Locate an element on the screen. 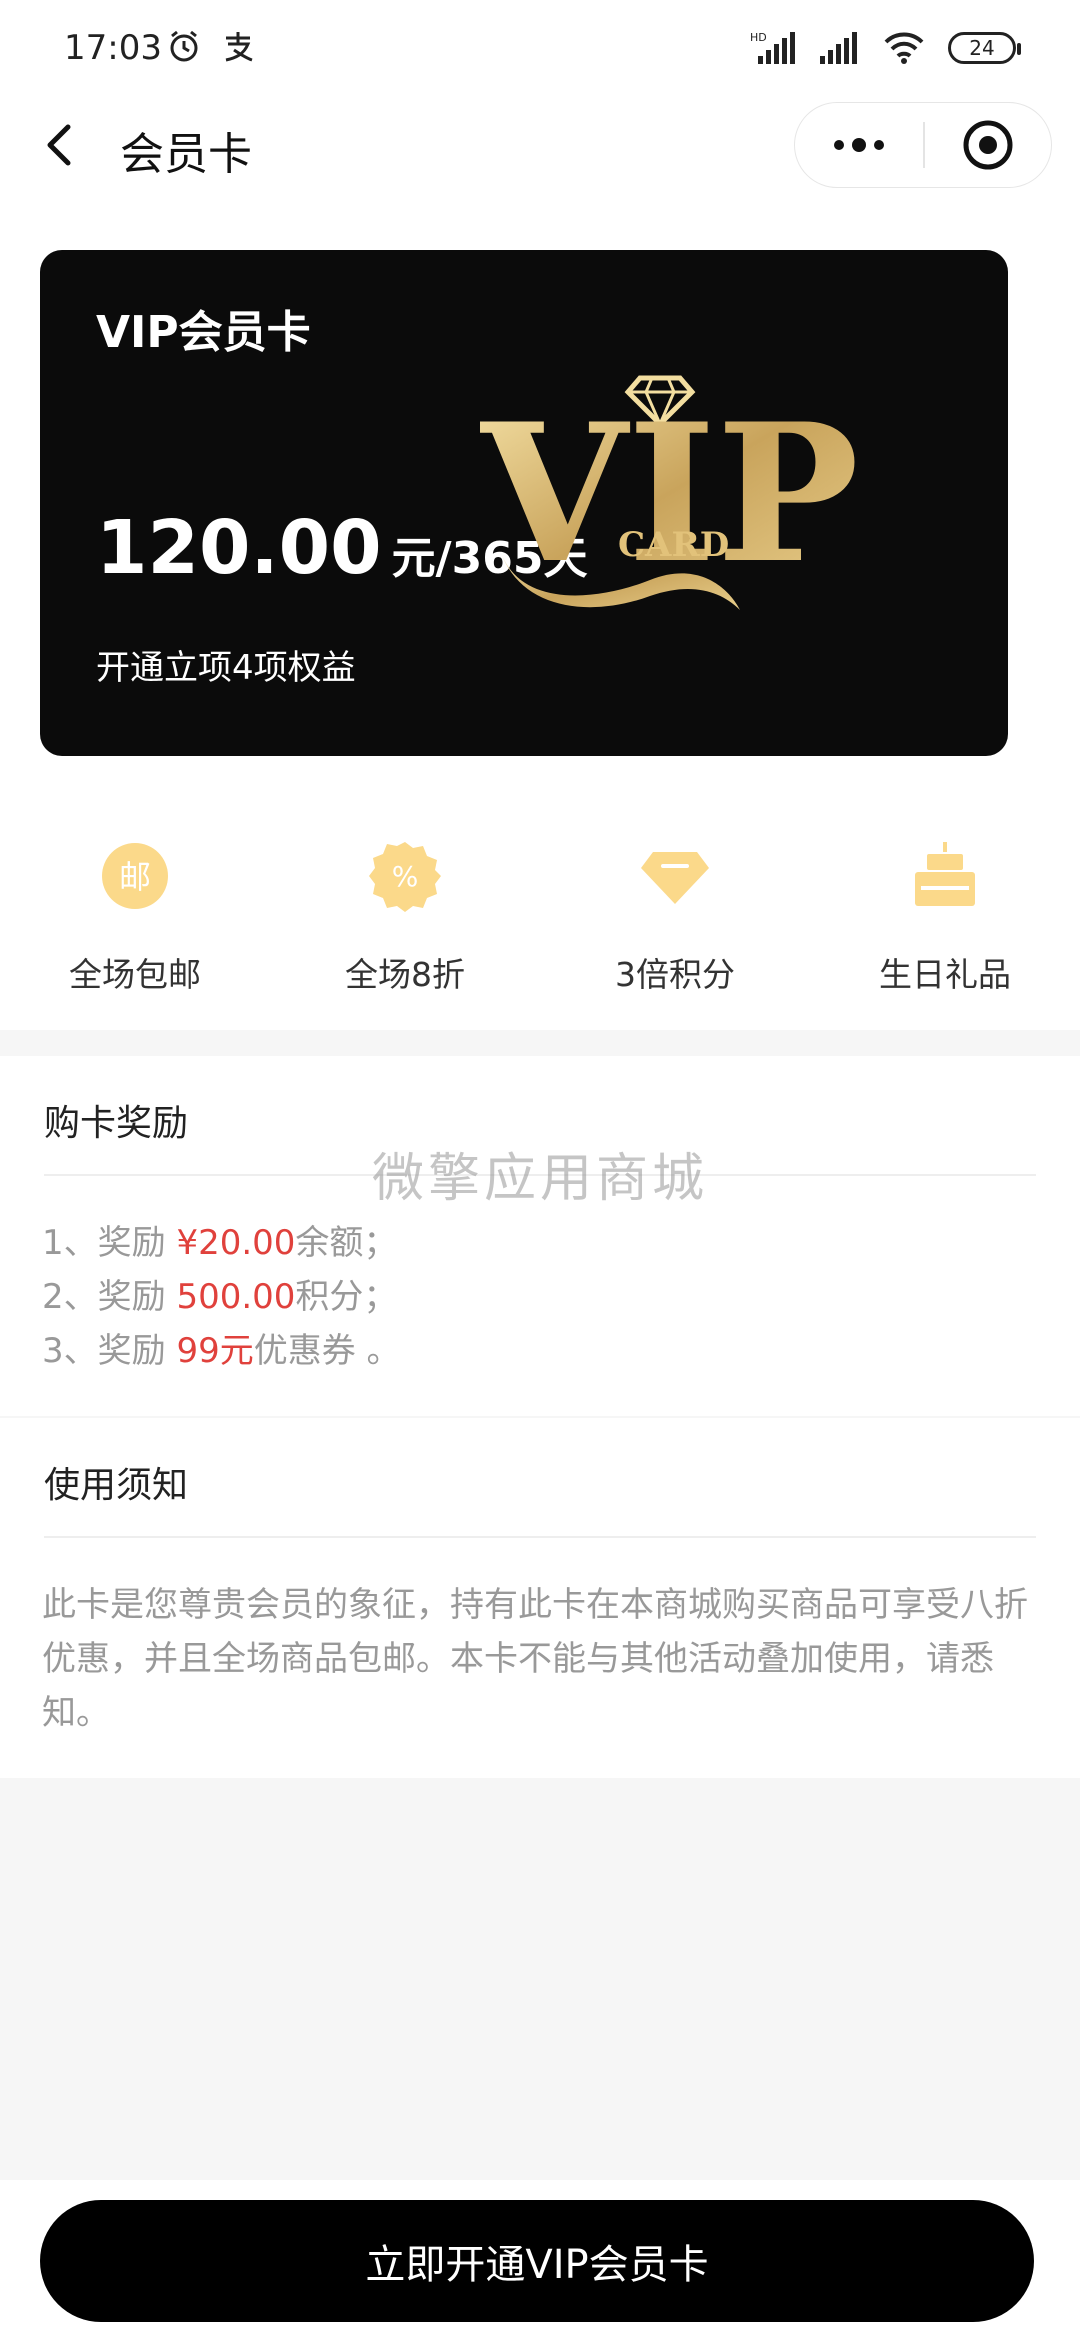 The height and width of the screenshot is (2340, 1080). alarm-icon is located at coordinates (184, 46).